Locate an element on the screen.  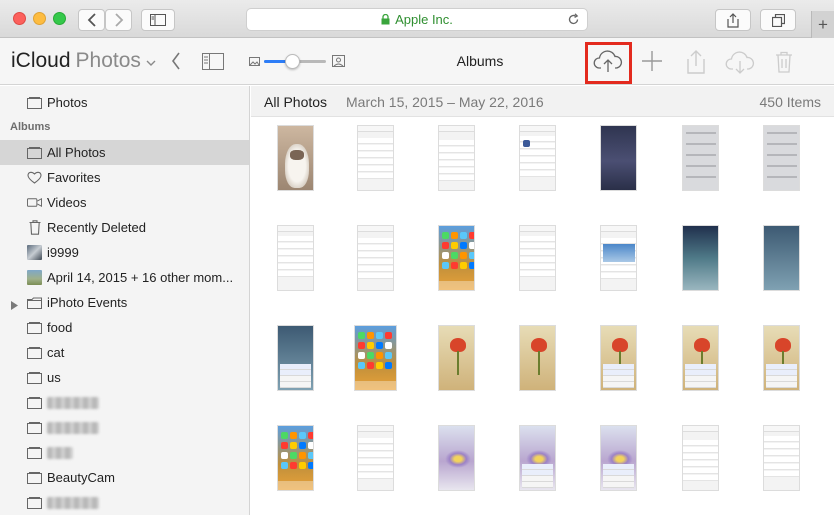
toggle-sidebar-button is located at coordinates (213, 61).